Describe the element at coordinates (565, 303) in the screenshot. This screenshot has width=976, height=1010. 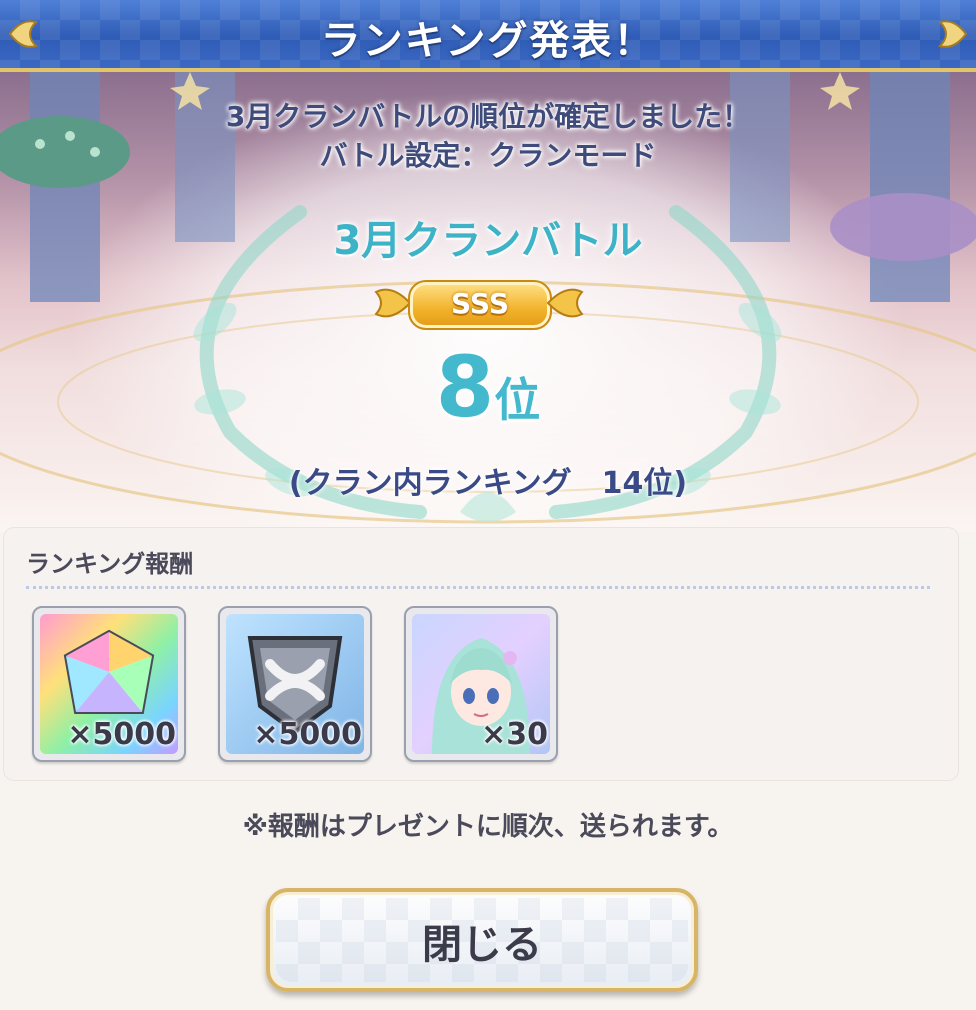
I see `right-wing-icon` at that location.